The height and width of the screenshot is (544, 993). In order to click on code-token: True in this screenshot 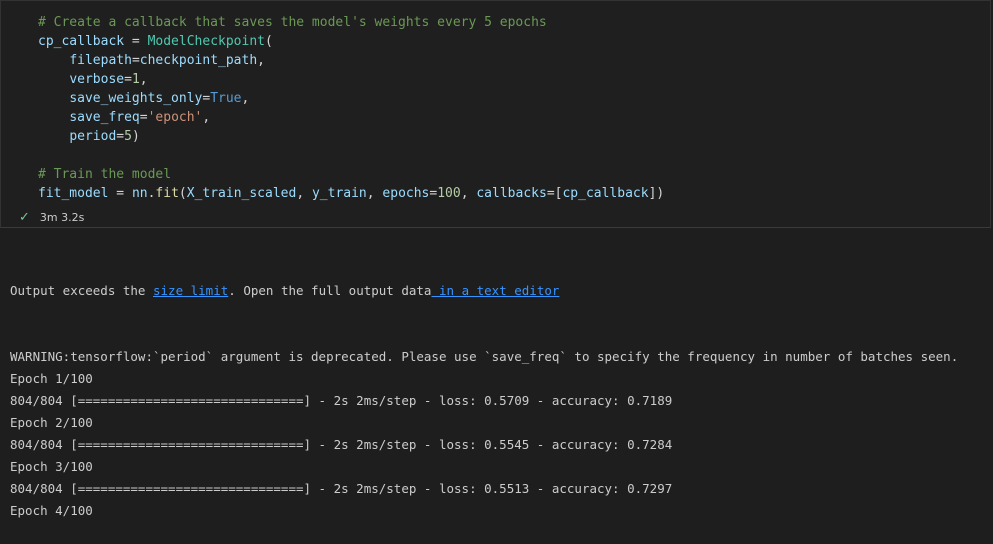, I will do `click(226, 98)`.